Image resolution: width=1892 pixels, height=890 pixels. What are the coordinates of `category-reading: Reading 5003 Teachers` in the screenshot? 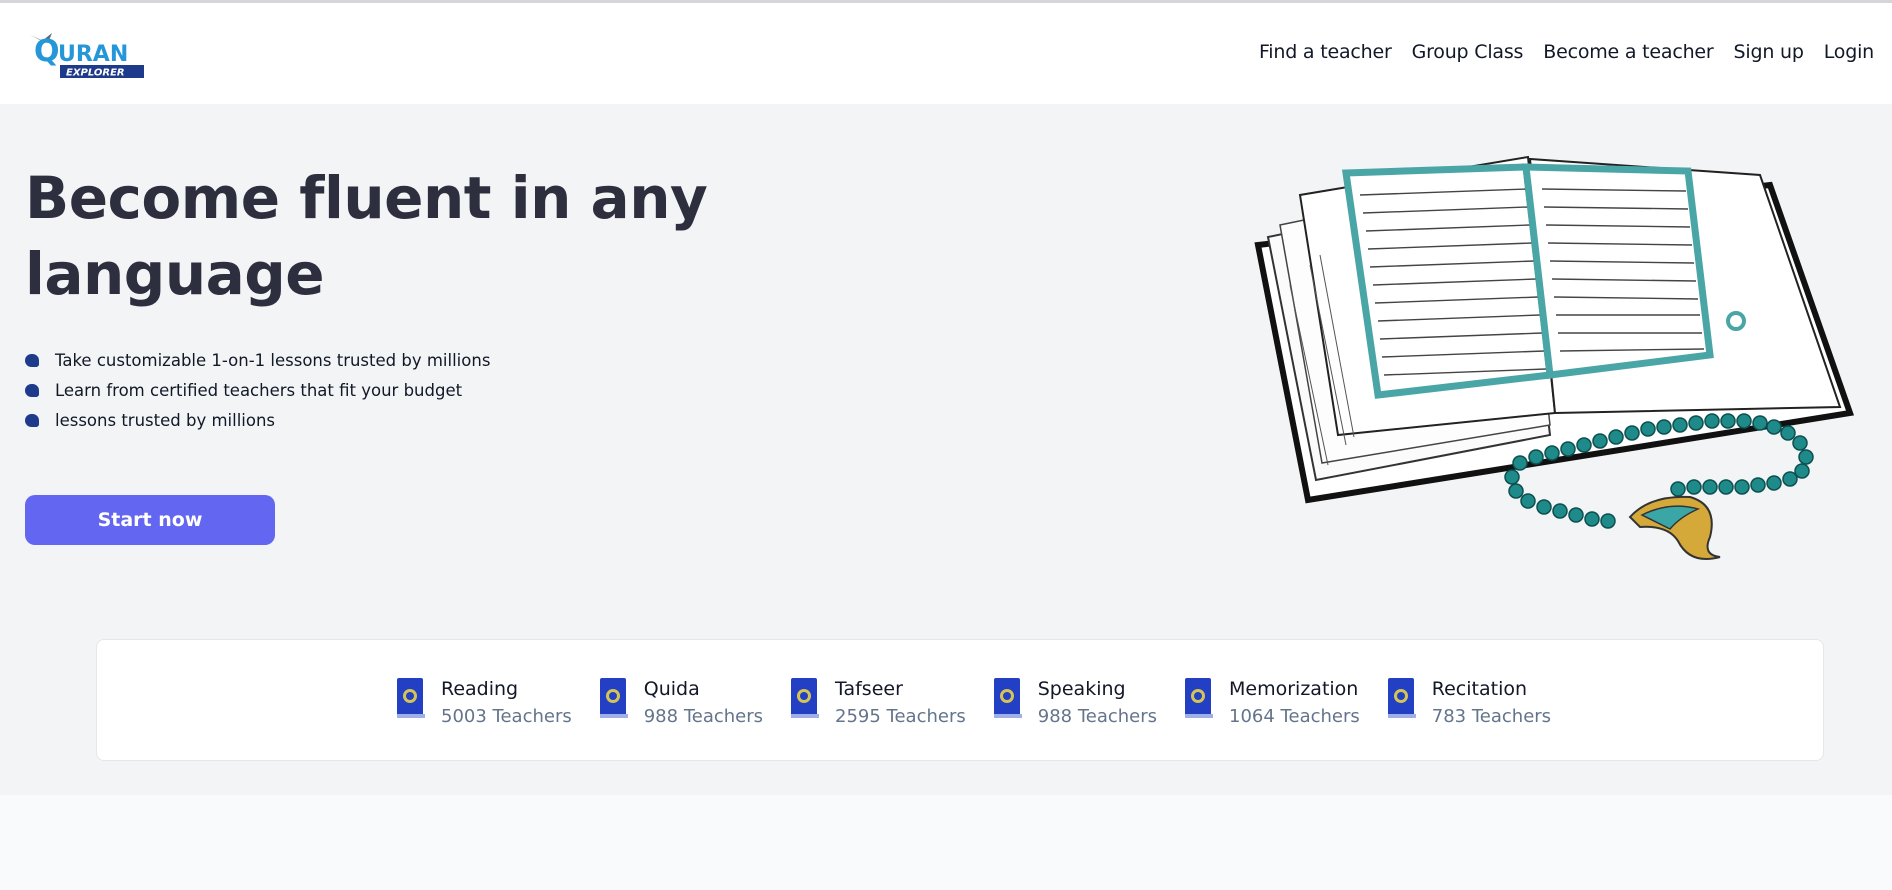 It's located at (483, 704).